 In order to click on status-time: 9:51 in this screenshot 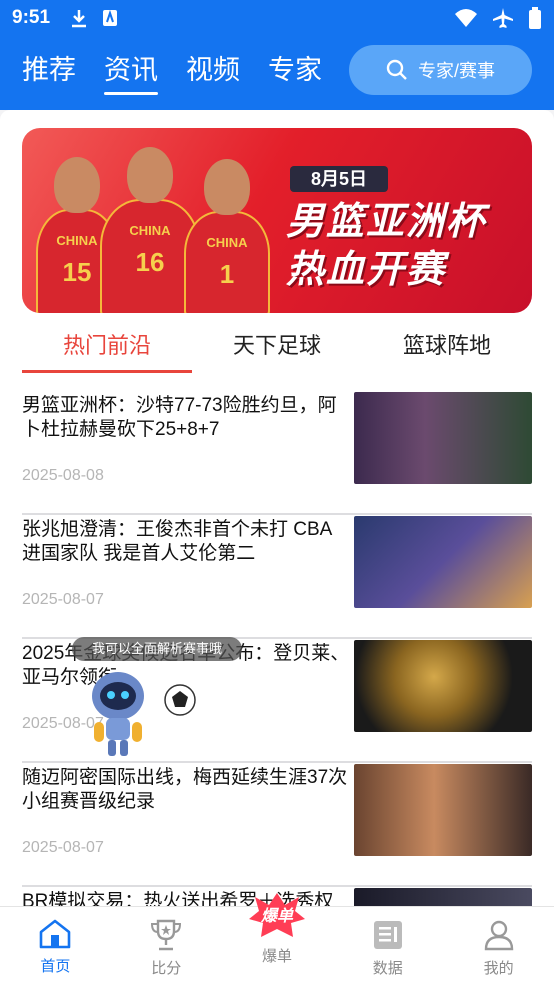, I will do `click(31, 17)`.